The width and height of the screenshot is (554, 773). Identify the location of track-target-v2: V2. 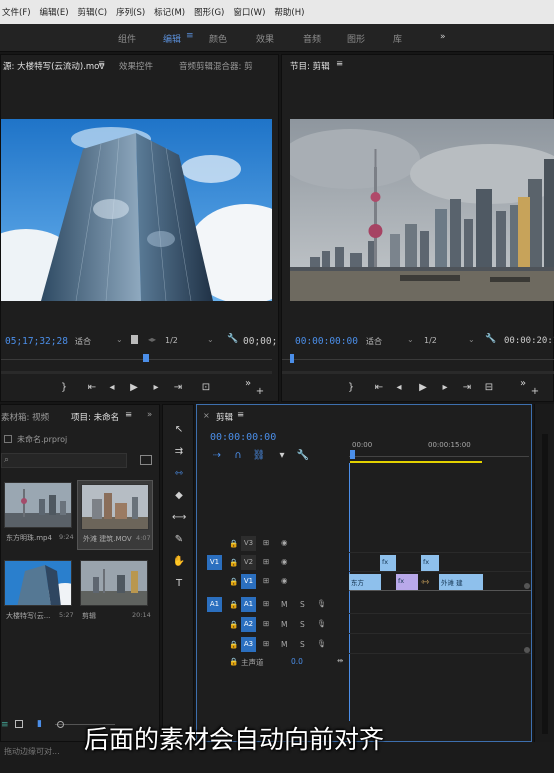
(248, 562).